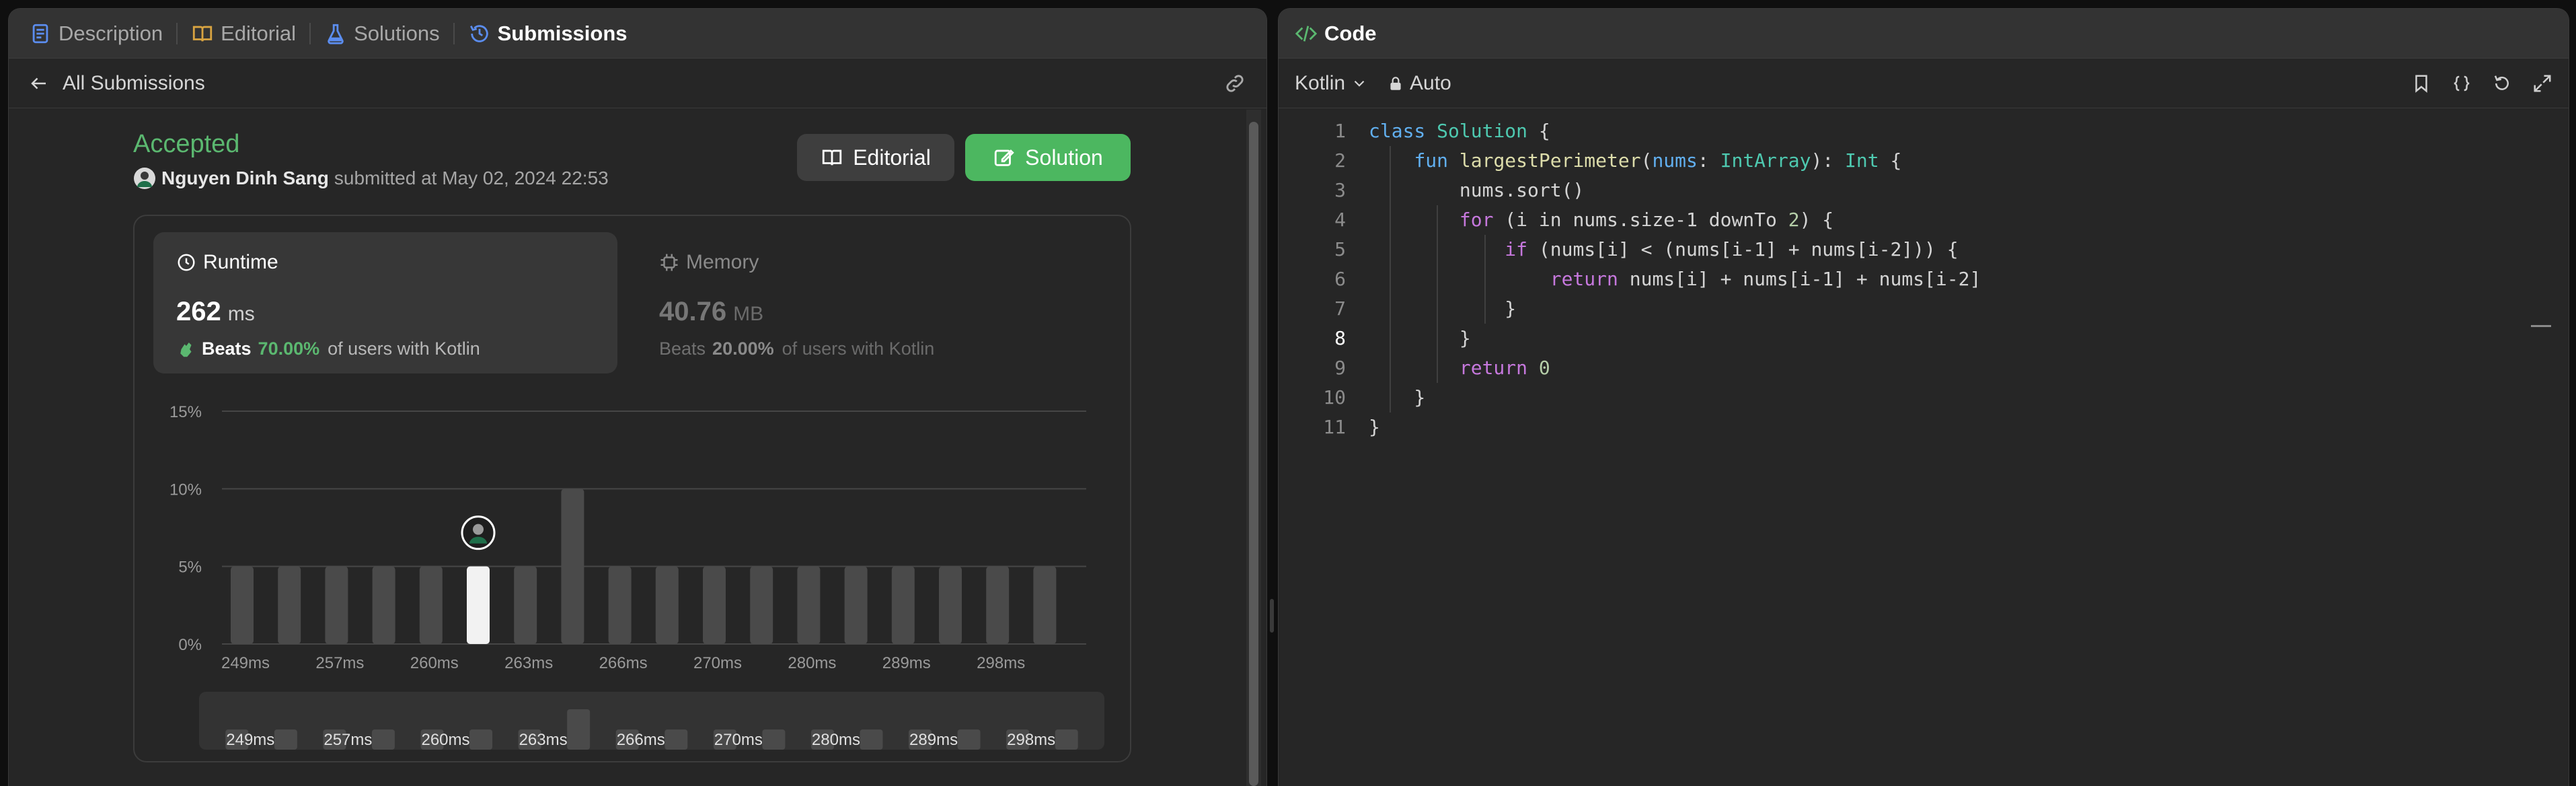 This screenshot has width=2576, height=786. What do you see at coordinates (1630, 279) in the screenshot?
I see `code-line: 6 return nums[i] + nums[i-1] + nums[i-2]` at bounding box center [1630, 279].